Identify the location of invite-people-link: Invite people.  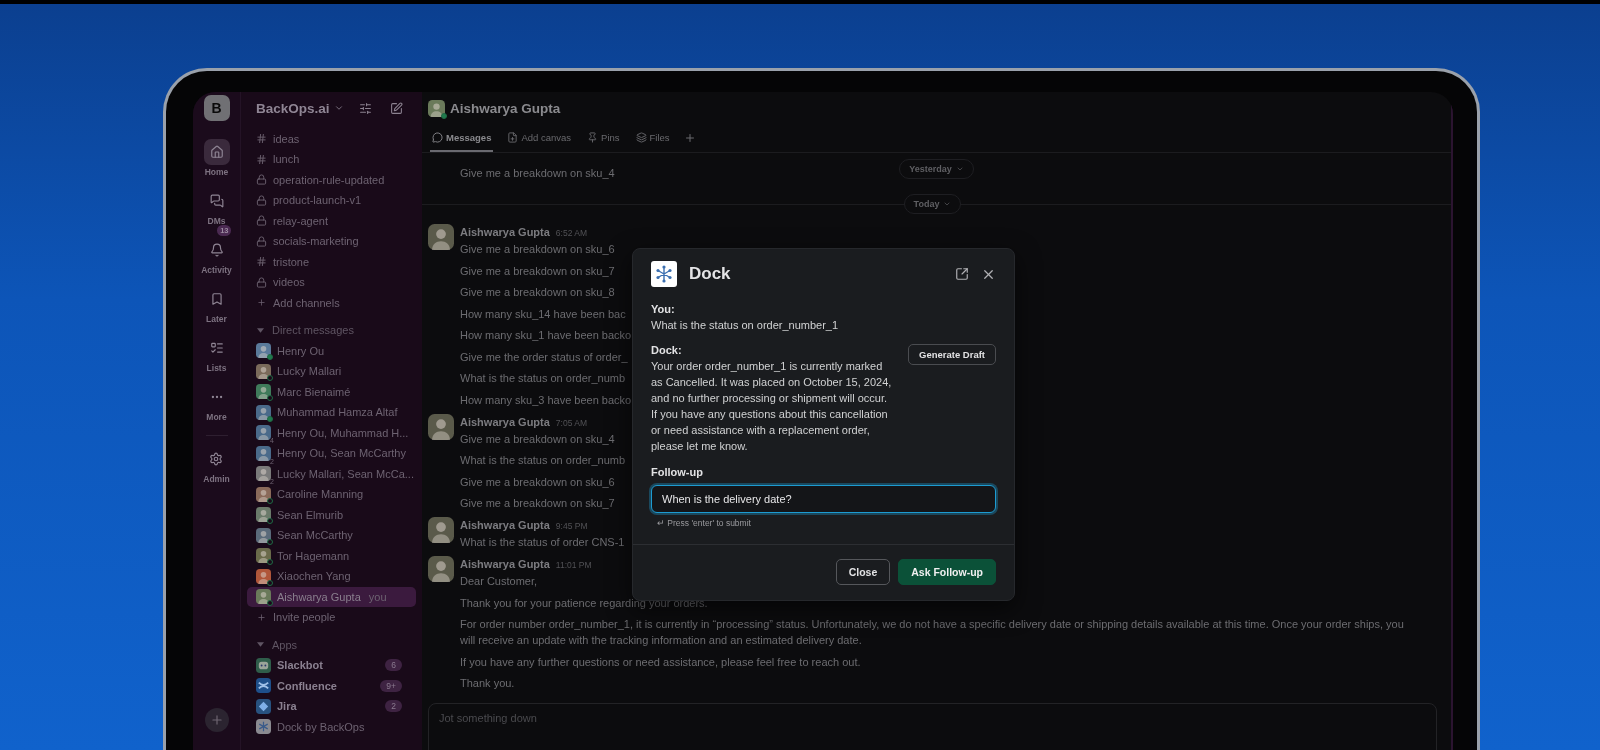
(331, 617).